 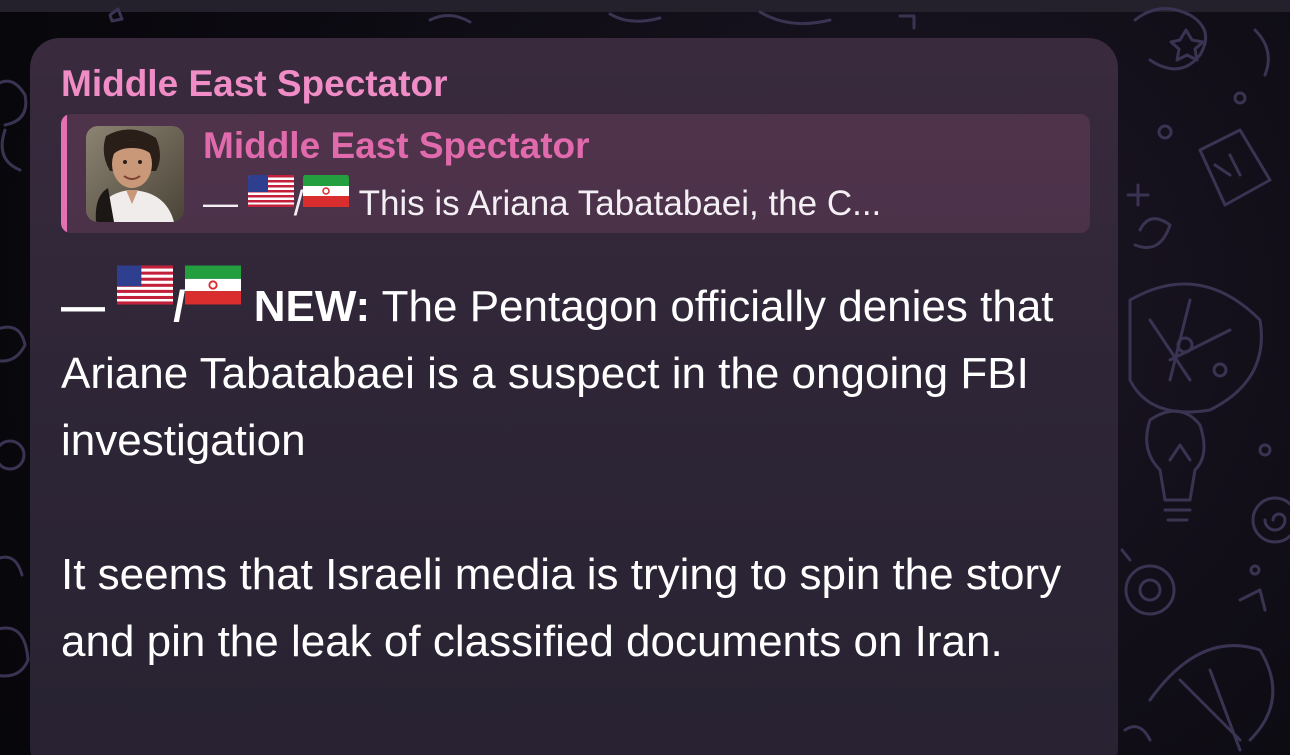 What do you see at coordinates (312, 306) in the screenshot?
I see `message-tag: NEW:` at bounding box center [312, 306].